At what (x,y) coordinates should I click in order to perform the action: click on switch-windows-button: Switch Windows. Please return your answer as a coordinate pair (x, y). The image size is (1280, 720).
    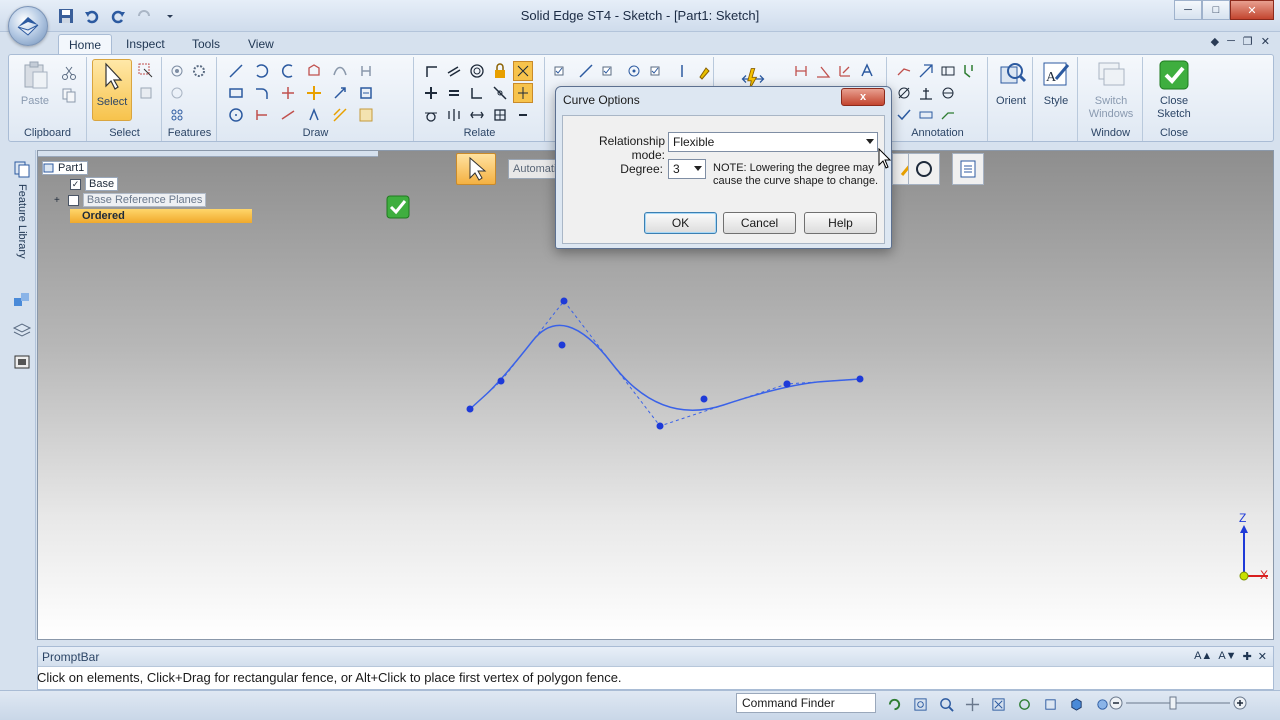
    Looking at the image, I should click on (1111, 90).